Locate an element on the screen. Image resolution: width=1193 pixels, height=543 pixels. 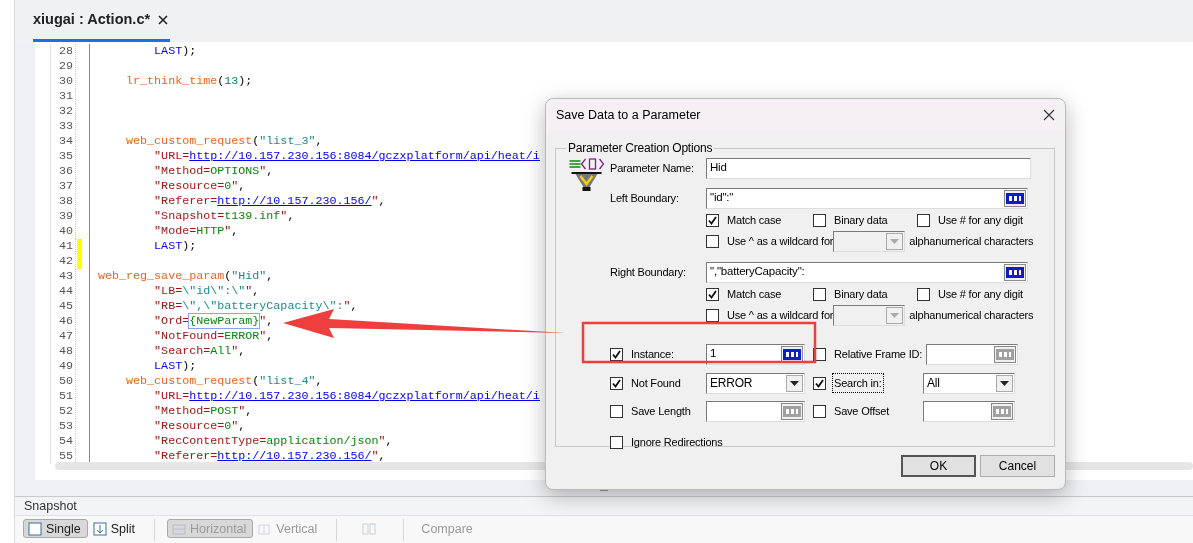
line-number: 47 is located at coordinates (63, 336).